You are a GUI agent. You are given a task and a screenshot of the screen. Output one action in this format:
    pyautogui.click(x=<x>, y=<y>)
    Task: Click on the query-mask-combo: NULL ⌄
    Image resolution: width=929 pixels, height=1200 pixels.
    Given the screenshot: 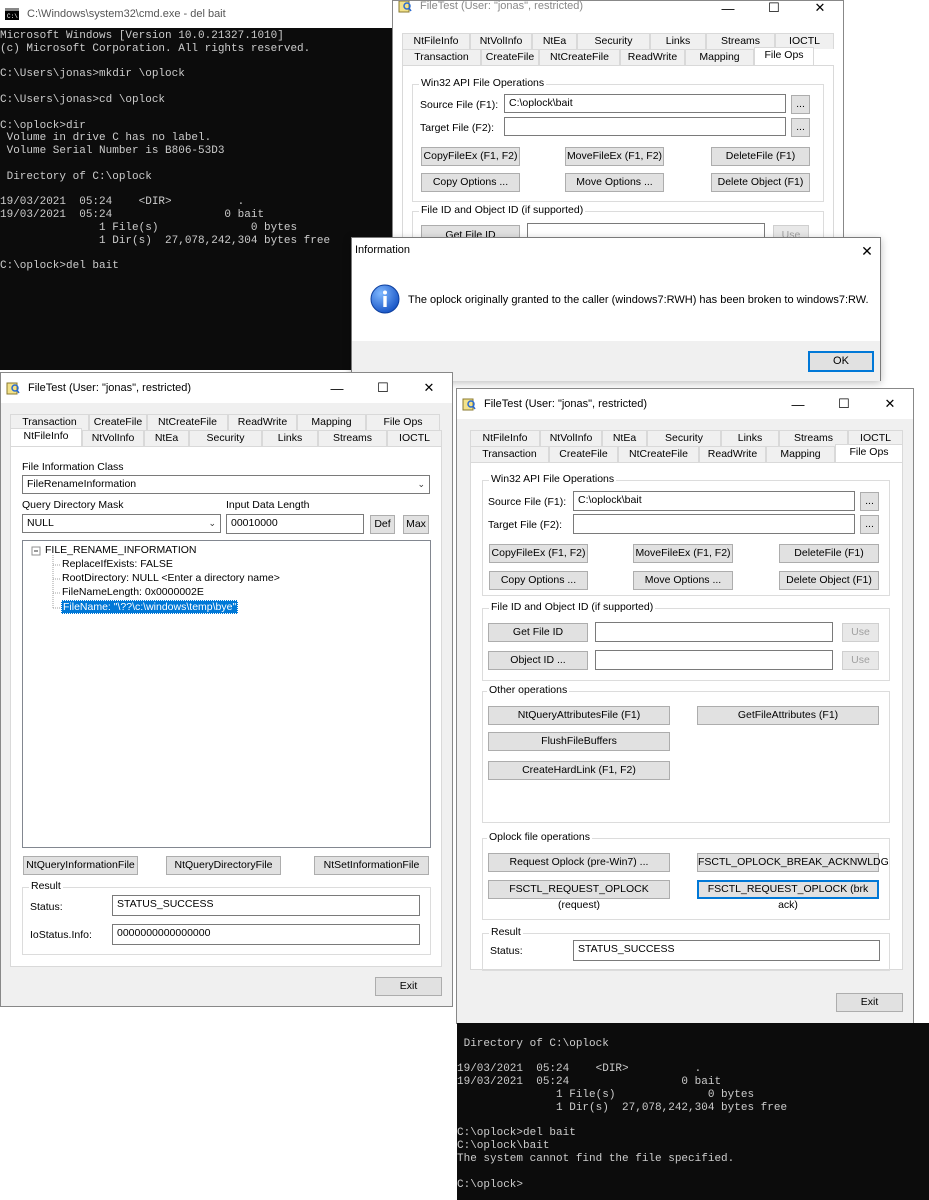 What is the action you would take?
    pyautogui.click(x=121, y=523)
    